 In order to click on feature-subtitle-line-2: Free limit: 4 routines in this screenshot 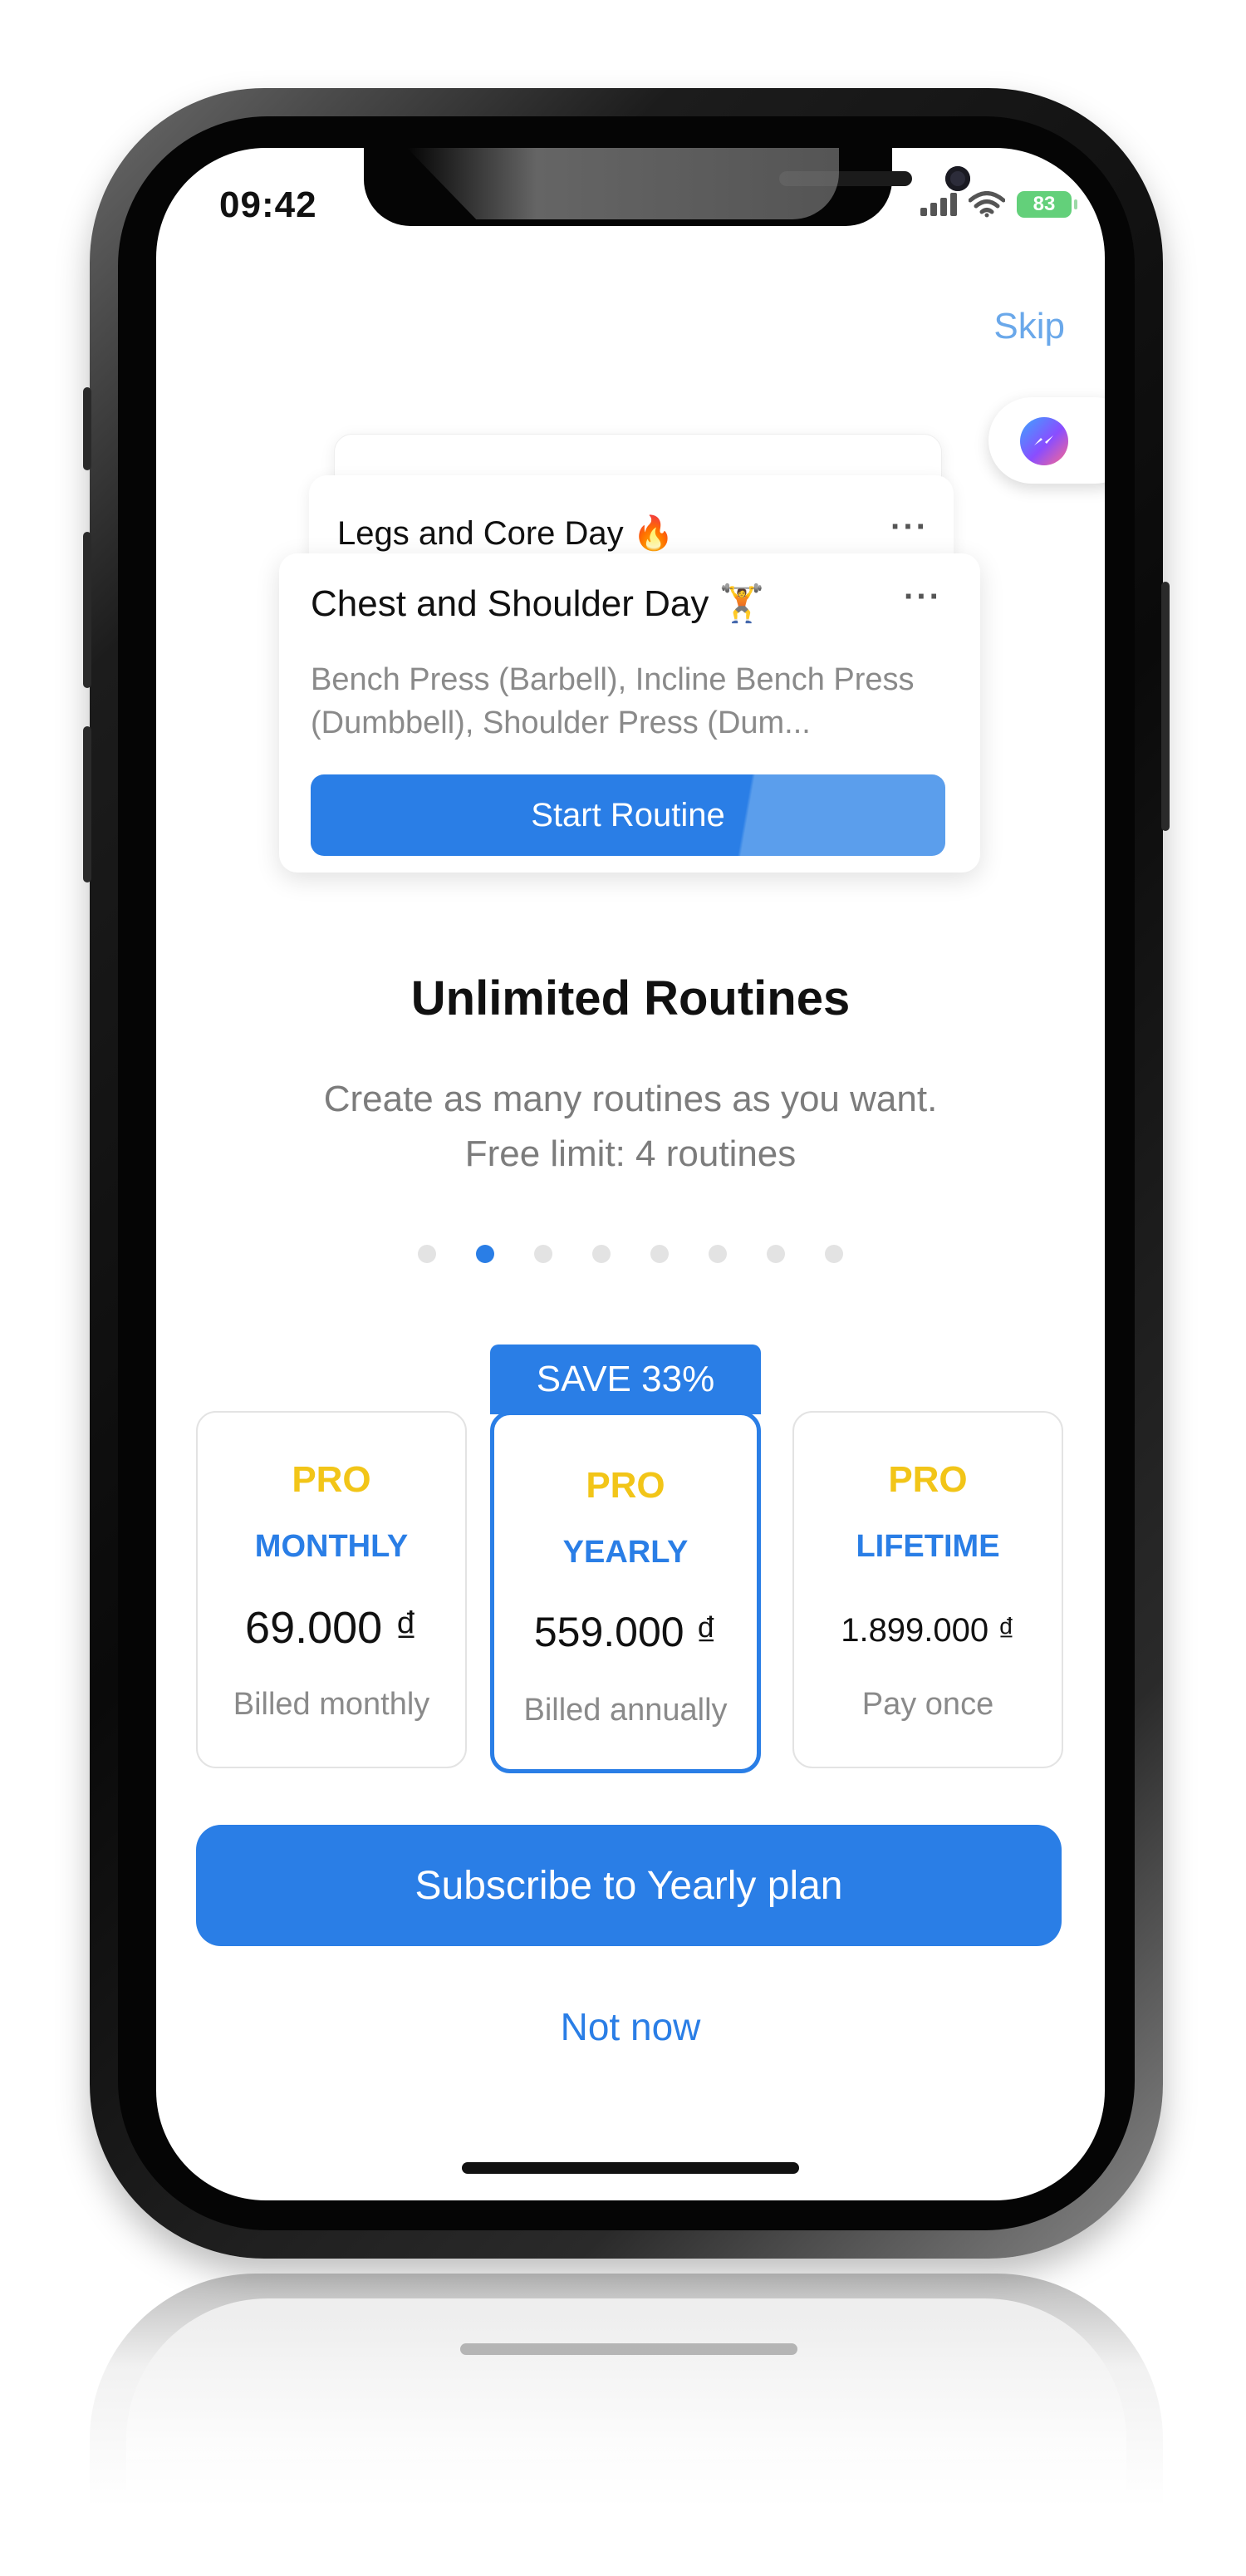, I will do `click(630, 1153)`.